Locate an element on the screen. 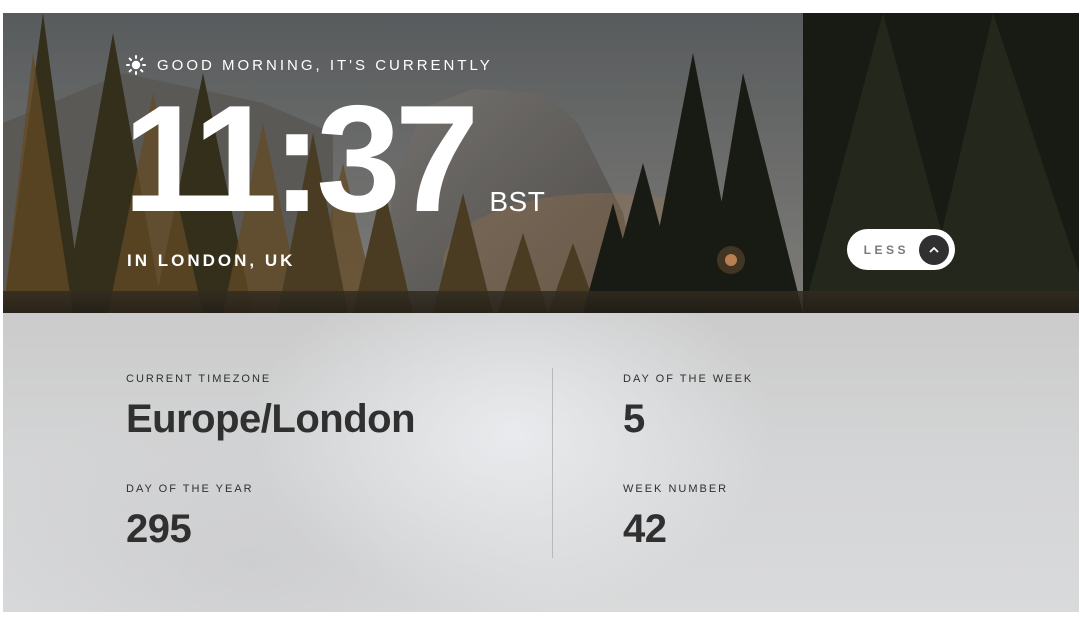  week-number-value: 42 is located at coordinates (645, 529).